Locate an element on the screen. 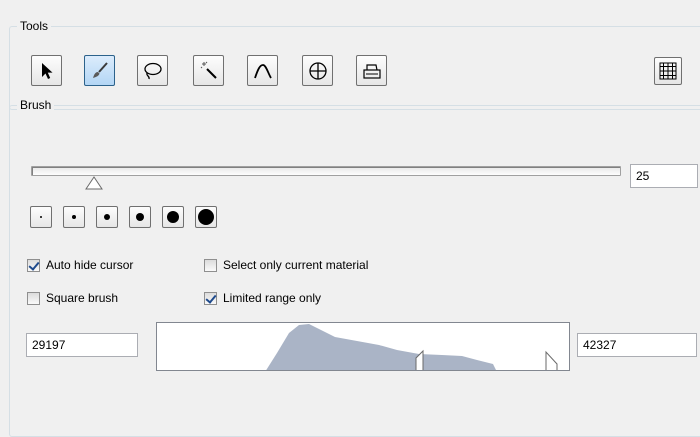 This screenshot has height=437, width=700. dot-large-icon is located at coordinates (140, 217).